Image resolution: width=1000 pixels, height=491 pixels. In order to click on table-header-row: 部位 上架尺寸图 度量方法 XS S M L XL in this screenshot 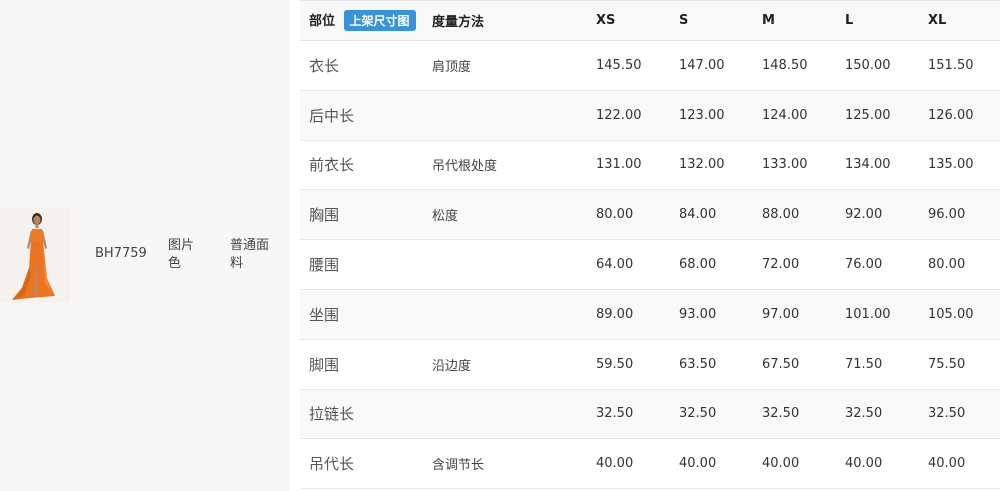, I will do `click(650, 20)`.